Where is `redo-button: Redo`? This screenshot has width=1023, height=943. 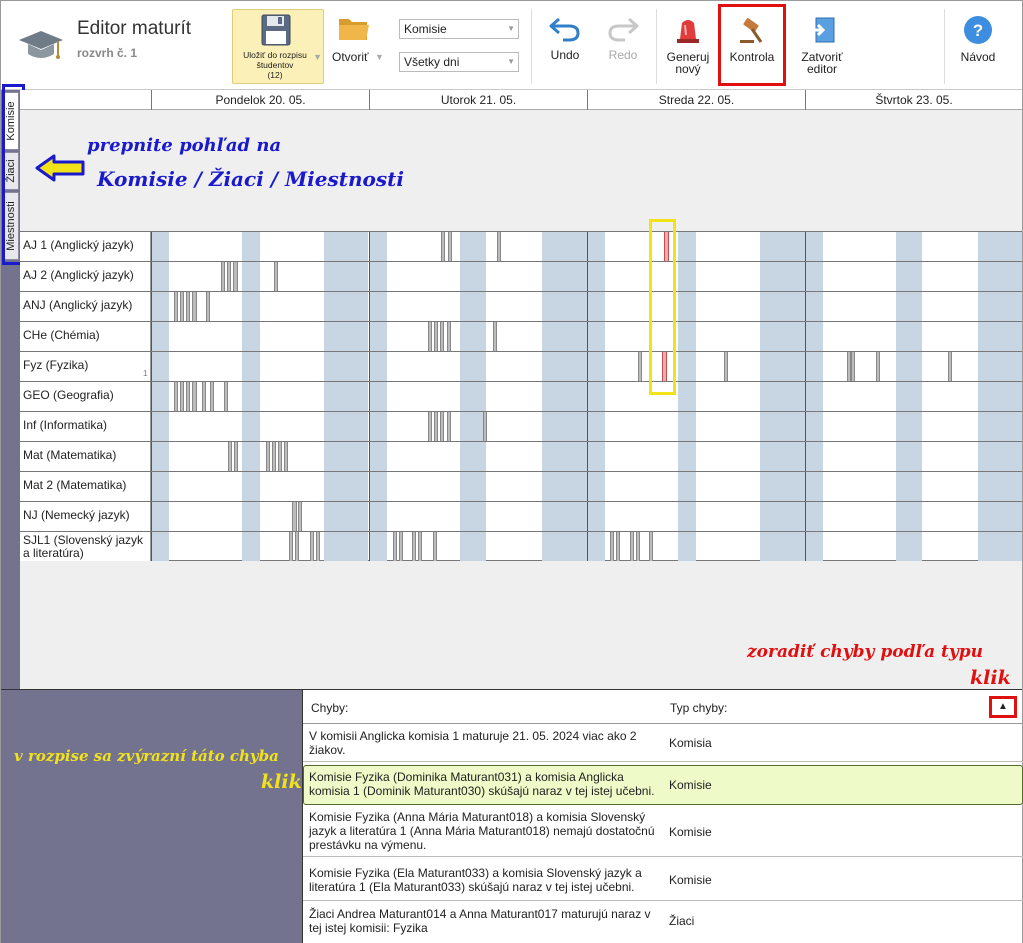
redo-button: Redo is located at coordinates (623, 46).